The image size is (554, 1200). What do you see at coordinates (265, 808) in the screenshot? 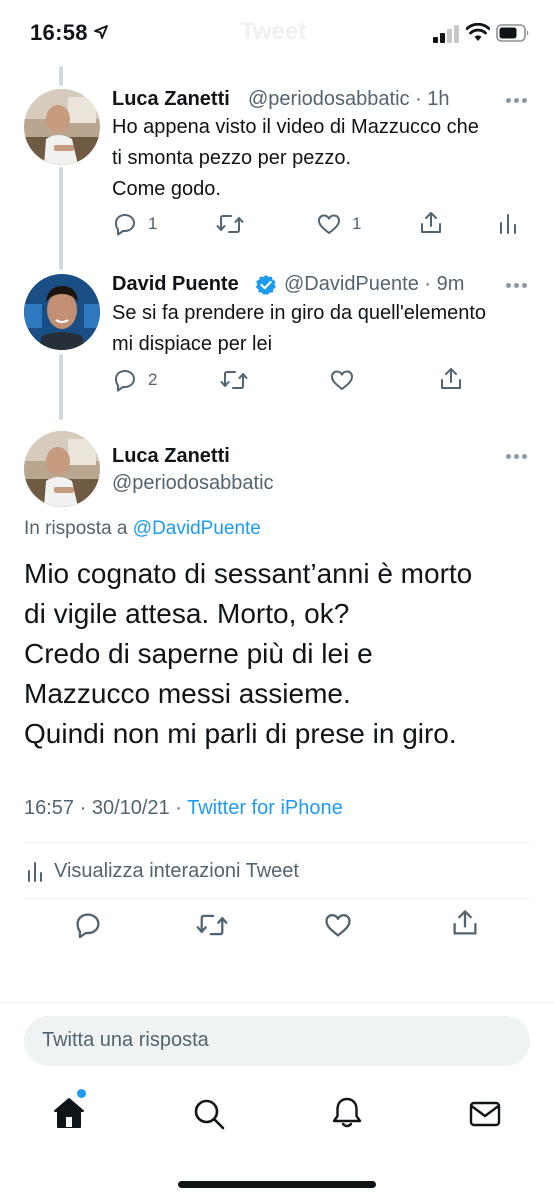
I see `tweet-source-link: Twitter for iPhone` at bounding box center [265, 808].